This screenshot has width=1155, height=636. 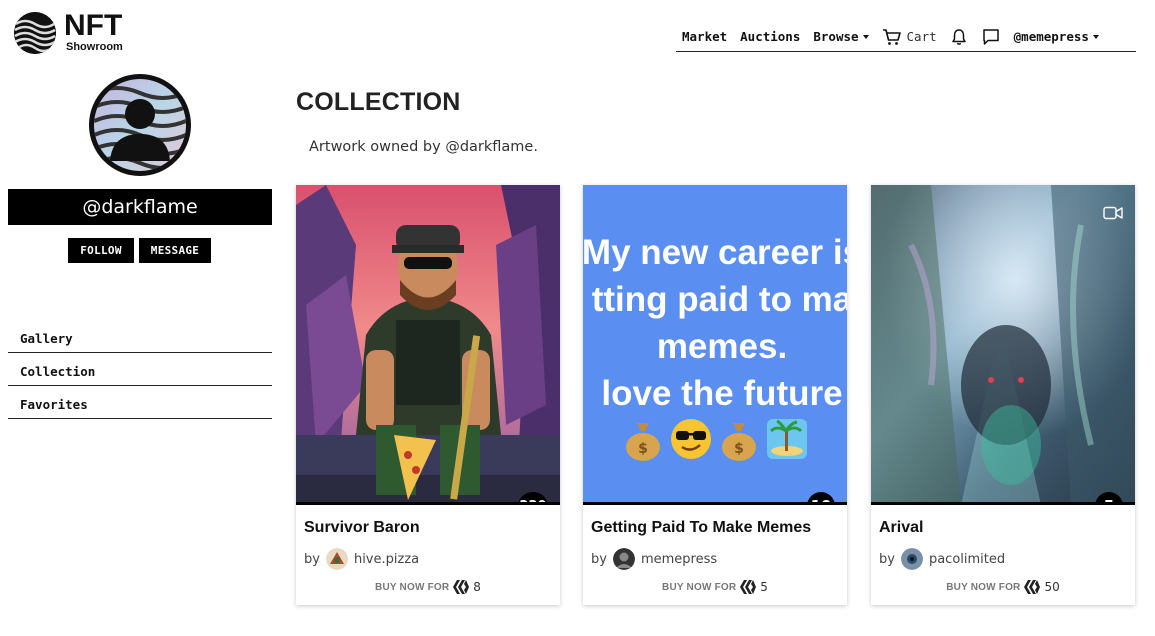 I want to click on avatar, so click(x=140, y=125).